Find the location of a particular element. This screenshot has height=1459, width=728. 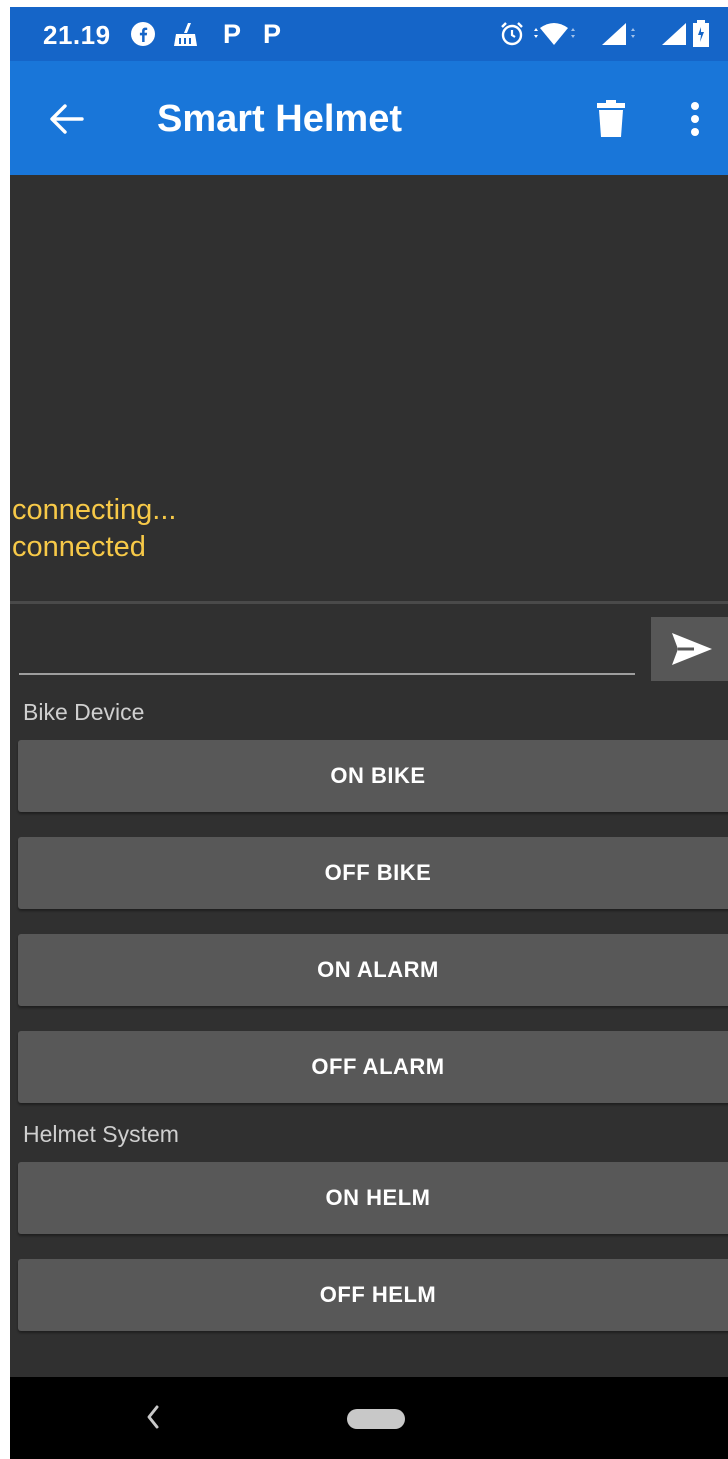

more-options-button is located at coordinates (695, 119).